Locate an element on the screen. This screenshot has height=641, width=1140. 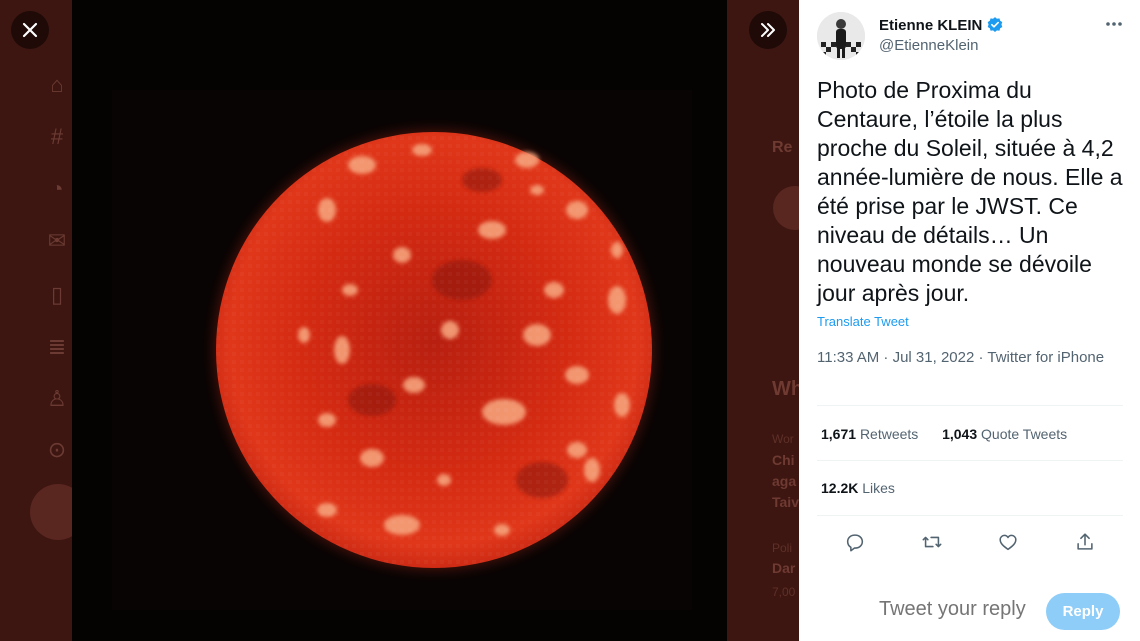
quote-tweets-stat: 1,043 Quote Tweets is located at coordinates (1004, 434).